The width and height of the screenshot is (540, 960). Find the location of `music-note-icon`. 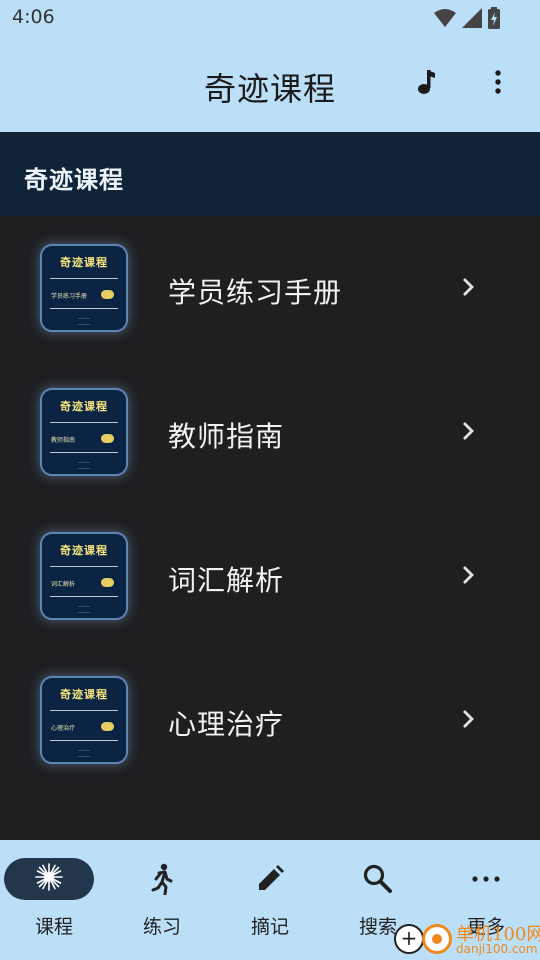

music-note-icon is located at coordinates (426, 84).